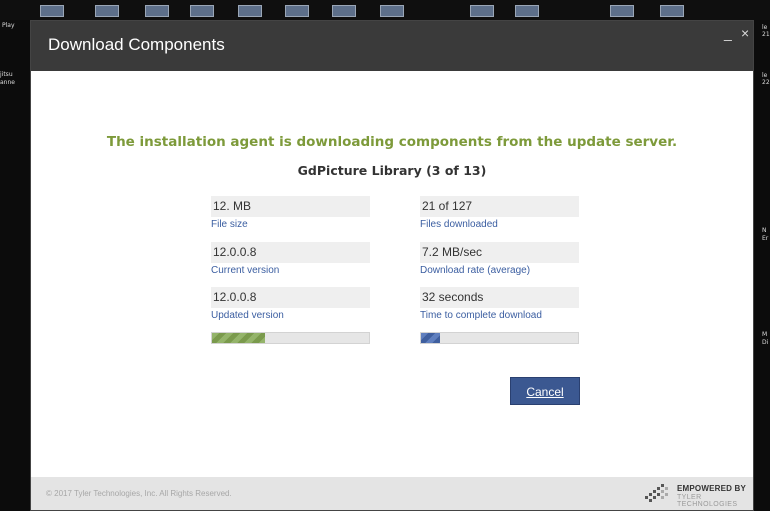 This screenshot has width=770, height=511. What do you see at coordinates (481, 315) in the screenshot?
I see `time-remaining-label: Time to complete download` at bounding box center [481, 315].